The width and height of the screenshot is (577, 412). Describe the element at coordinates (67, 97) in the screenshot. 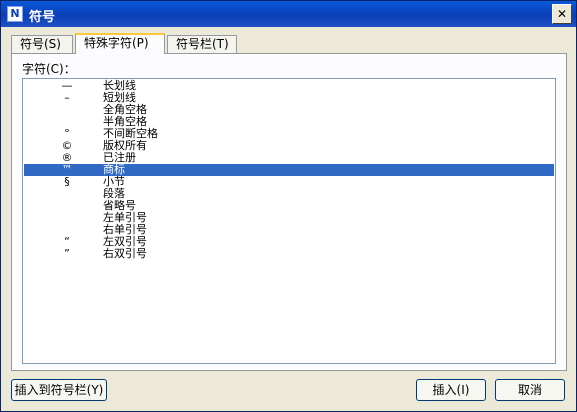

I see `character-symbol: –` at that location.